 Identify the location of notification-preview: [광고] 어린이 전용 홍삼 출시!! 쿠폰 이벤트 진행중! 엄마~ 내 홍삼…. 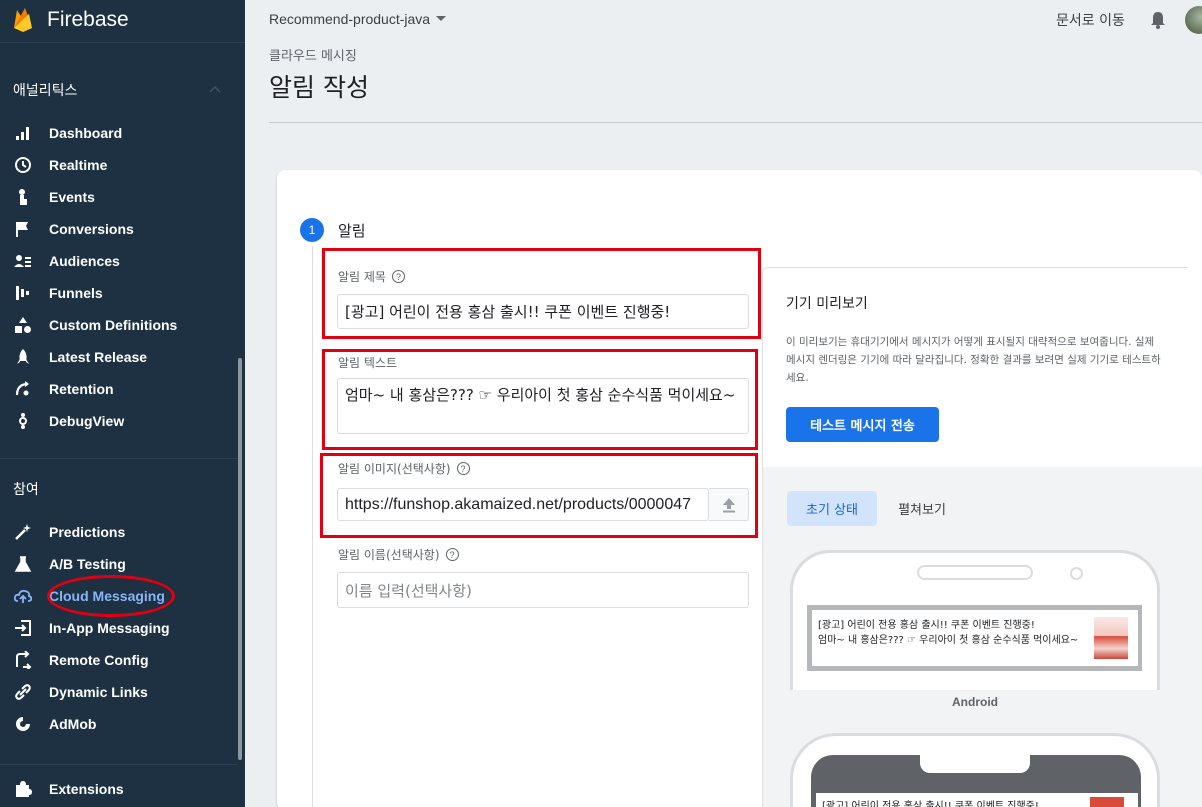
(975, 638).